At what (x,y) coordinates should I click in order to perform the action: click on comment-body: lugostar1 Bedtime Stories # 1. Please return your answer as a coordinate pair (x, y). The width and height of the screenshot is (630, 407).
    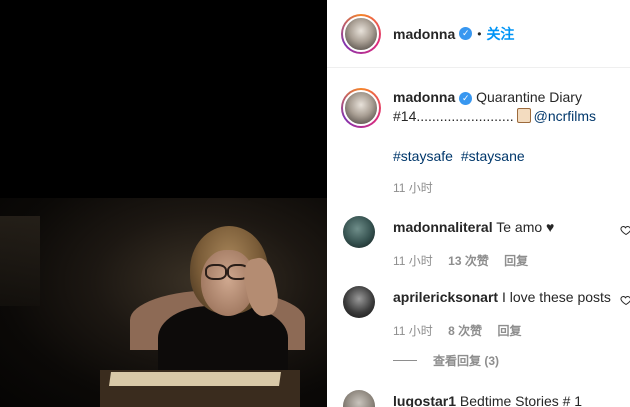
    Looking at the image, I should click on (487, 400).